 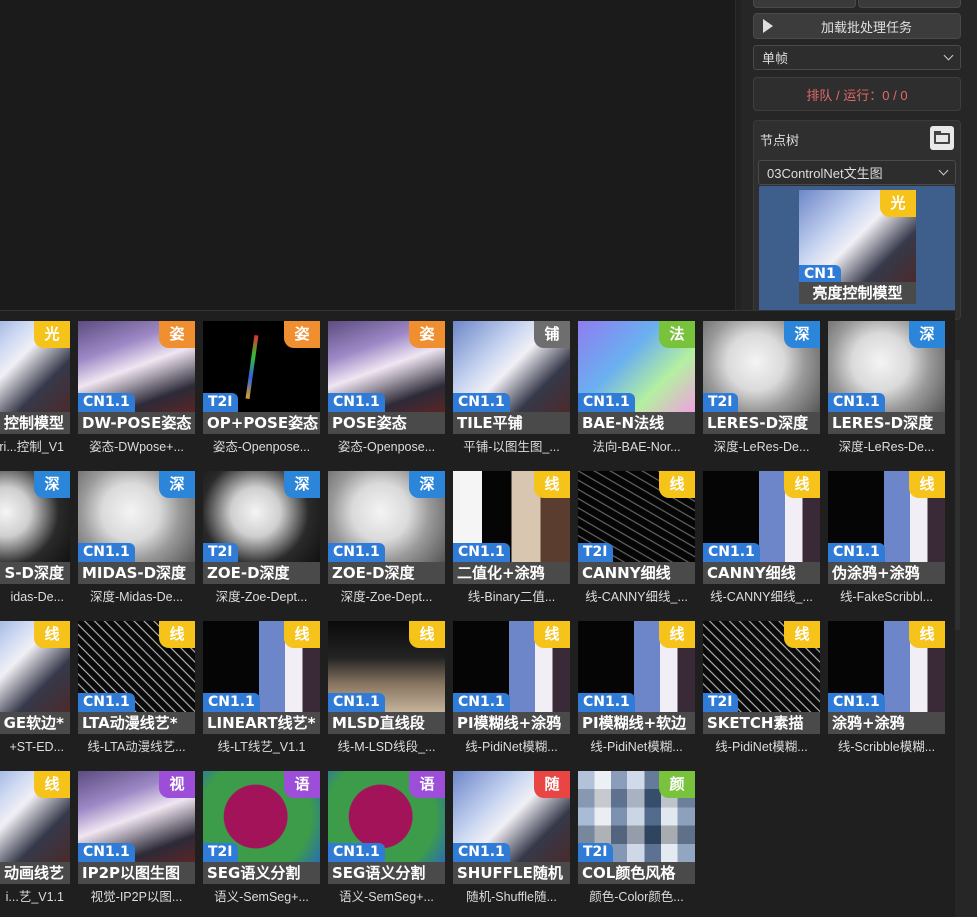 I want to click on model-card-title: DW-POSE姿态, so click(x=136, y=423).